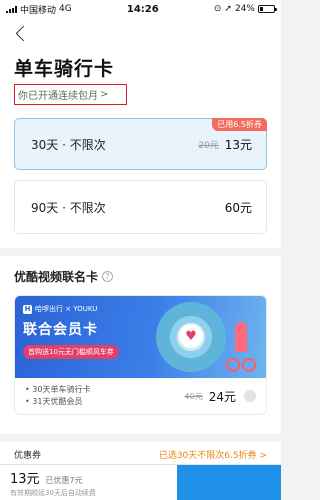 The image size is (320, 500). Describe the element at coordinates (25, 479) in the screenshot. I see `total-price: 13元` at that location.